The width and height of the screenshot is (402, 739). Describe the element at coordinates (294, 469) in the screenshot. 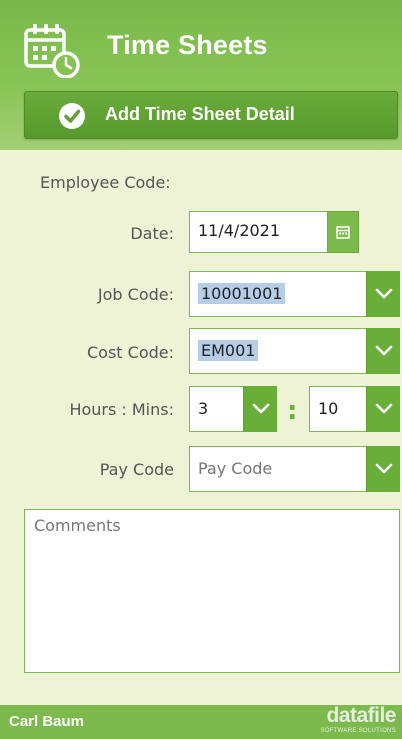

I see `pay-code-select: Pay Code` at that location.